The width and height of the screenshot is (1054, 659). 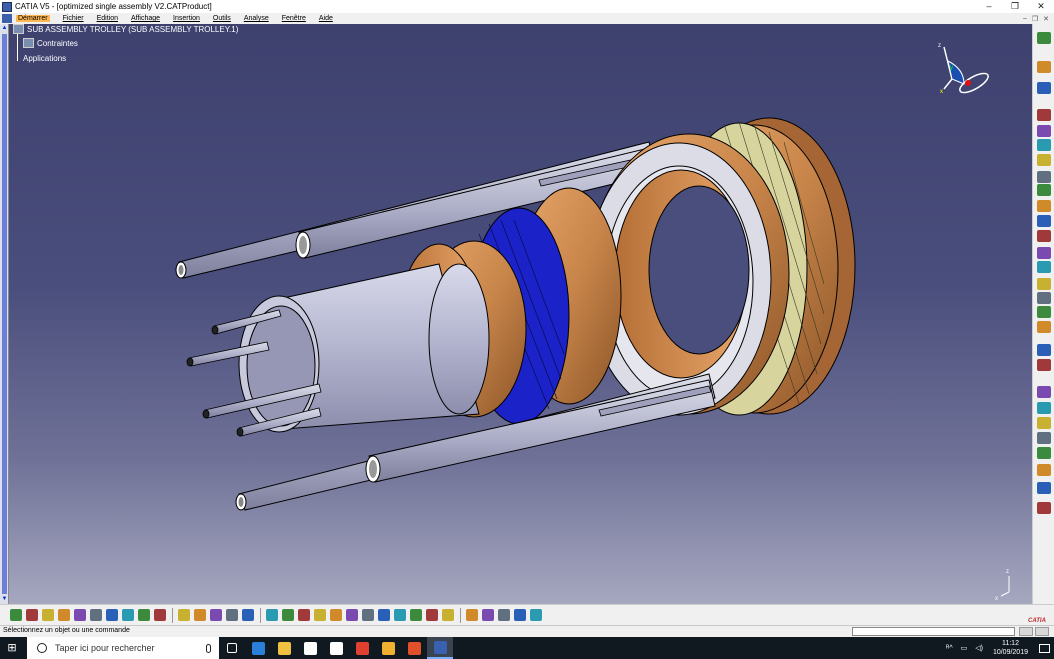 I want to click on document-icon, so click(x=7, y=18).